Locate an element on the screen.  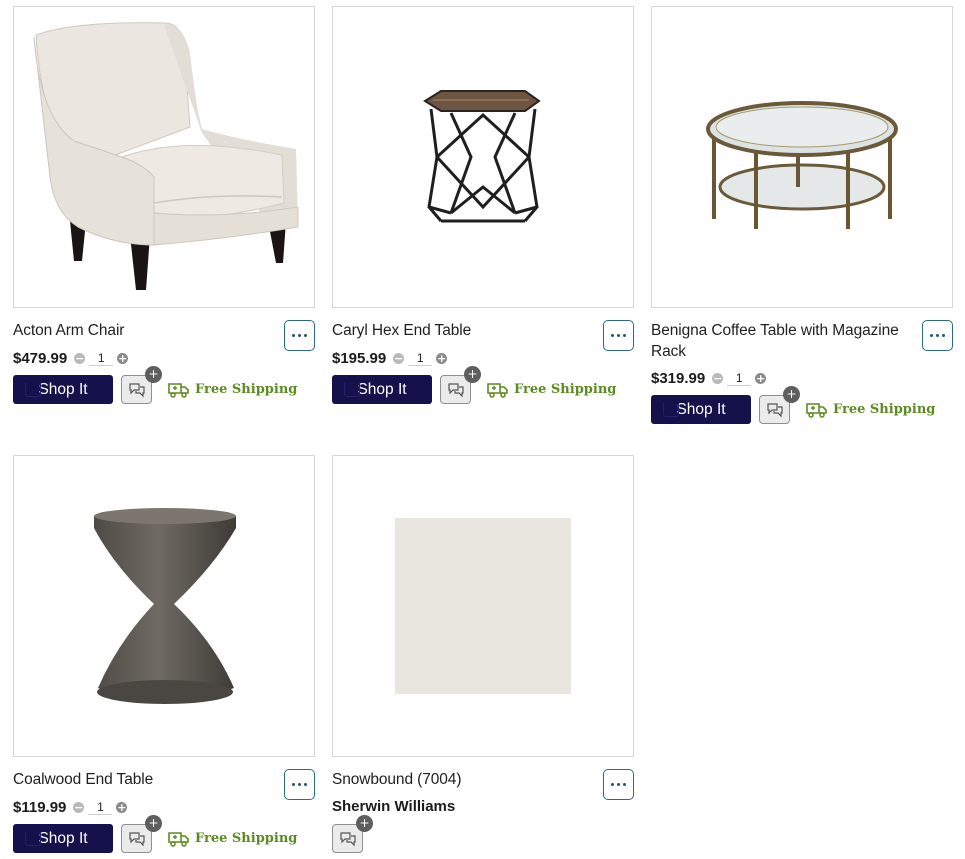
product-card: Acton Arm Chair $479.99 − 1 + Shop It + is located at coordinates (164, 205).